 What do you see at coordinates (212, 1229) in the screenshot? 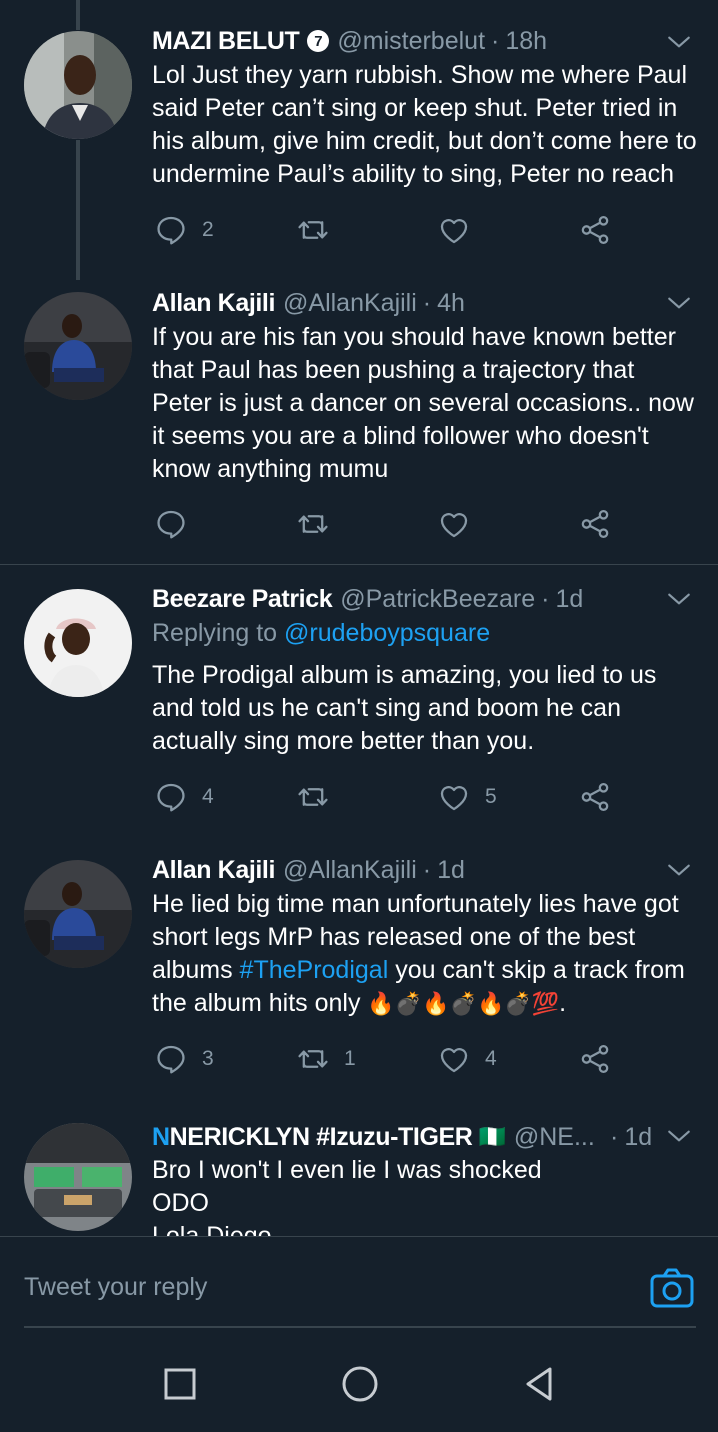
I see `tweet-line: Lola Diego` at bounding box center [212, 1229].